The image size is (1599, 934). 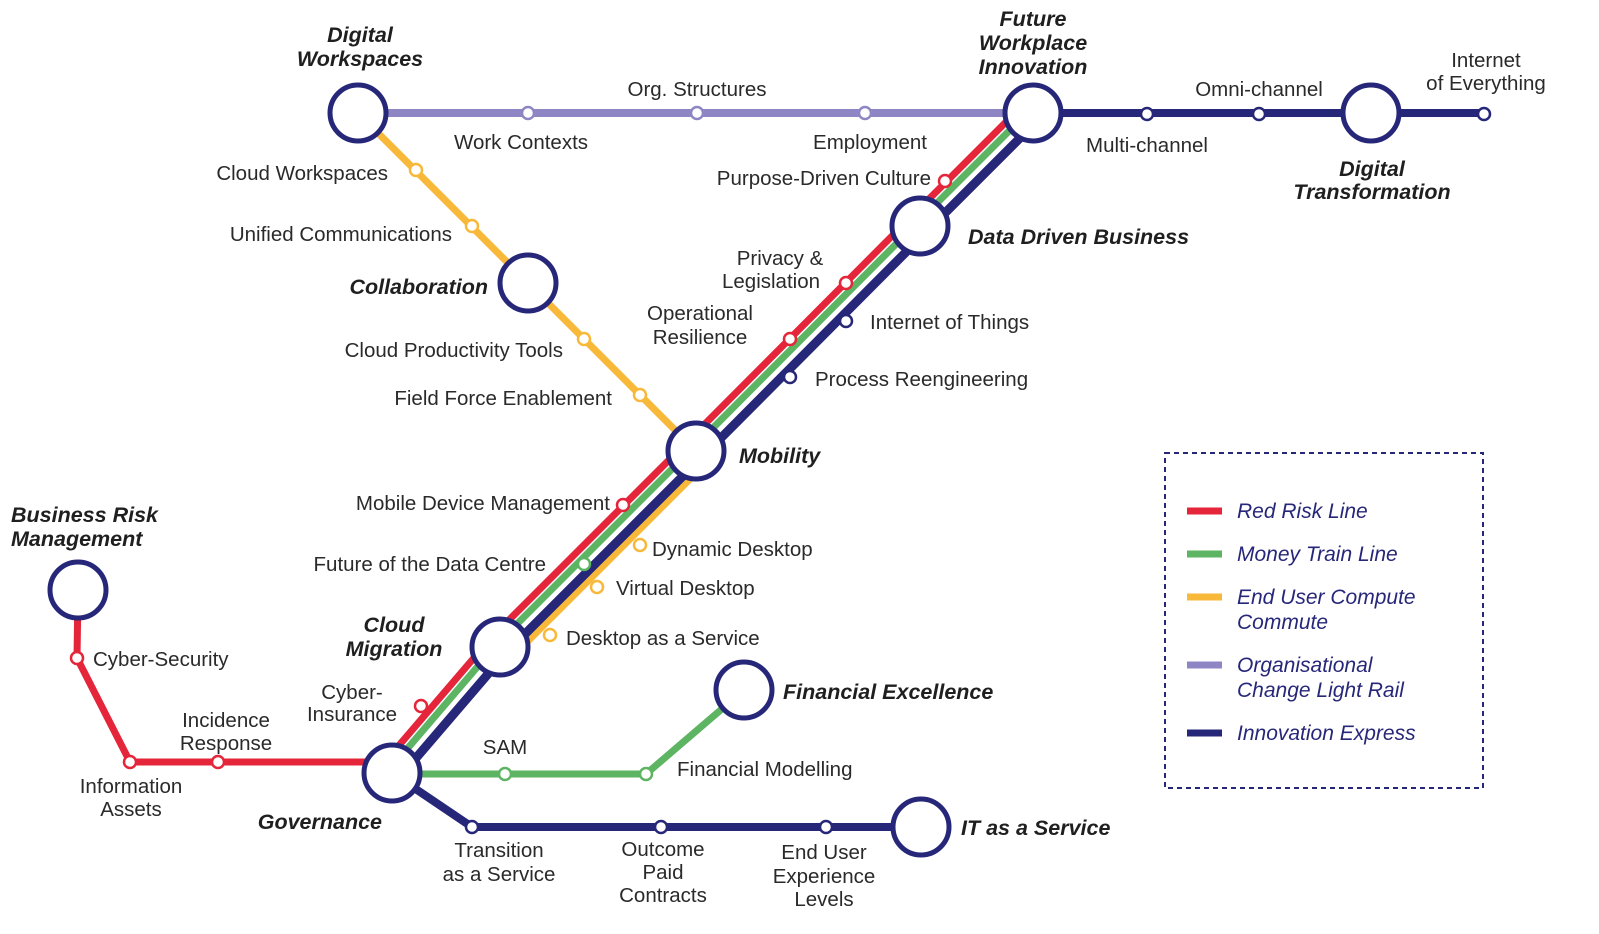 What do you see at coordinates (662, 872) in the screenshot?
I see `stop-label: Paid` at bounding box center [662, 872].